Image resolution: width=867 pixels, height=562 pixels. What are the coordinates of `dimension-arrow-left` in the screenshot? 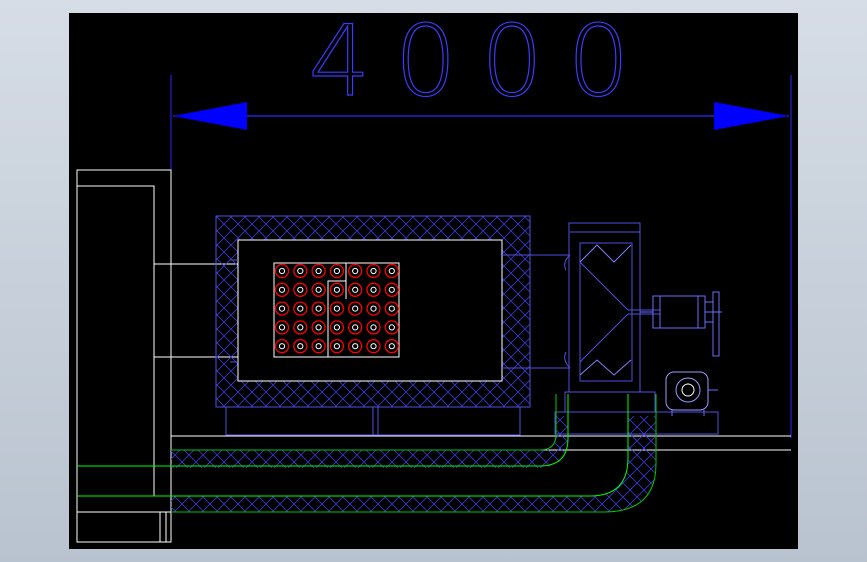 It's located at (210, 116).